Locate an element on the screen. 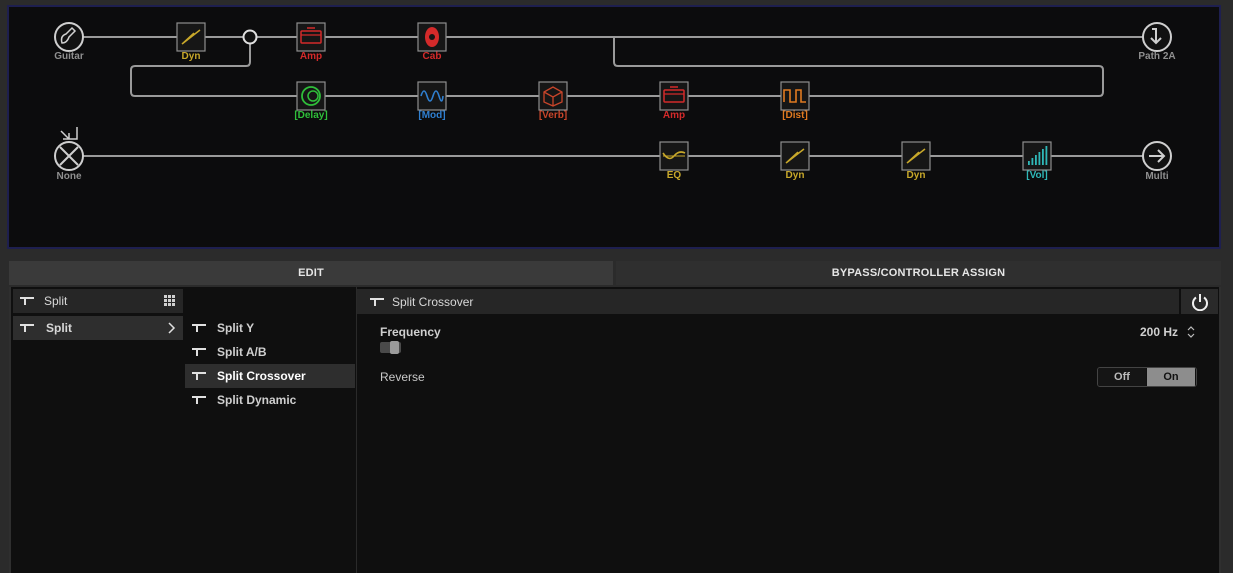 The height and width of the screenshot is (573, 1233). reverse-toggle: Off On is located at coordinates (1147, 377).